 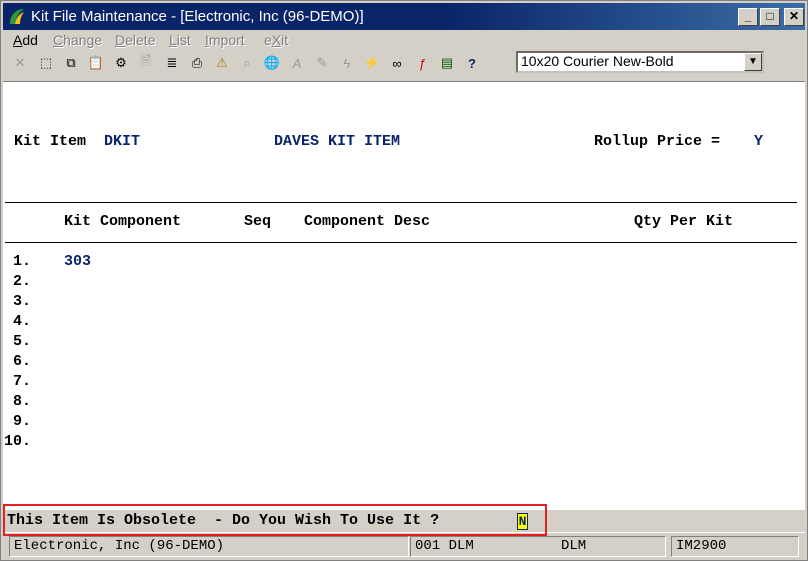 I want to click on calculator-icon: ▤, so click(x=447, y=63).